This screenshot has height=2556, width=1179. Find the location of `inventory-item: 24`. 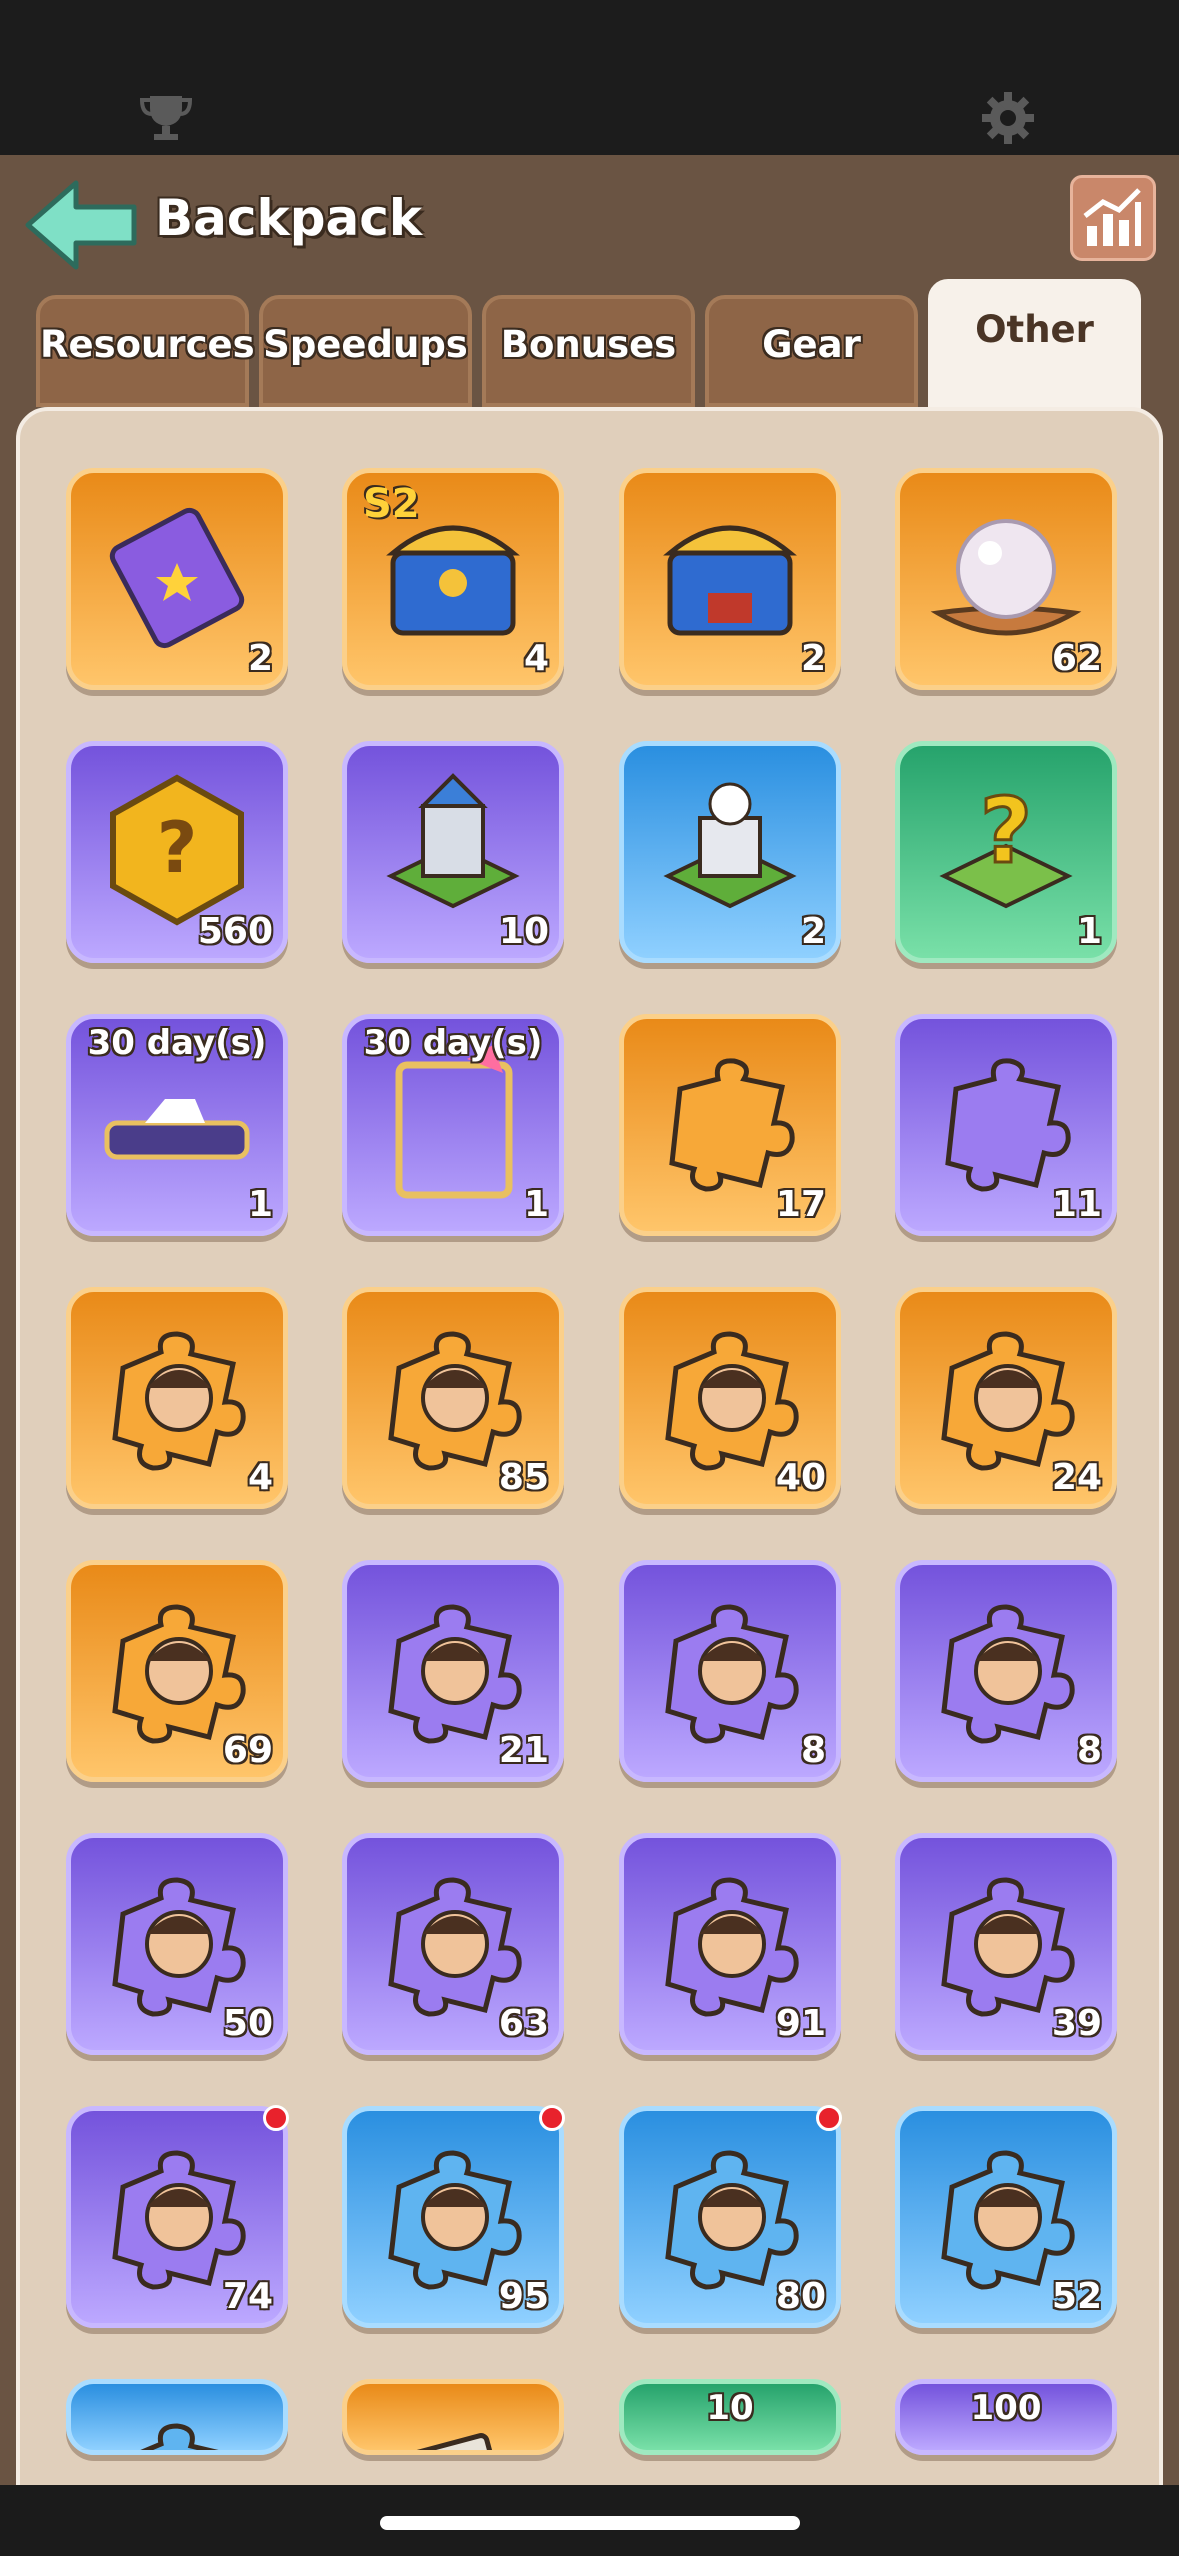

inventory-item: 24 is located at coordinates (1006, 1398).